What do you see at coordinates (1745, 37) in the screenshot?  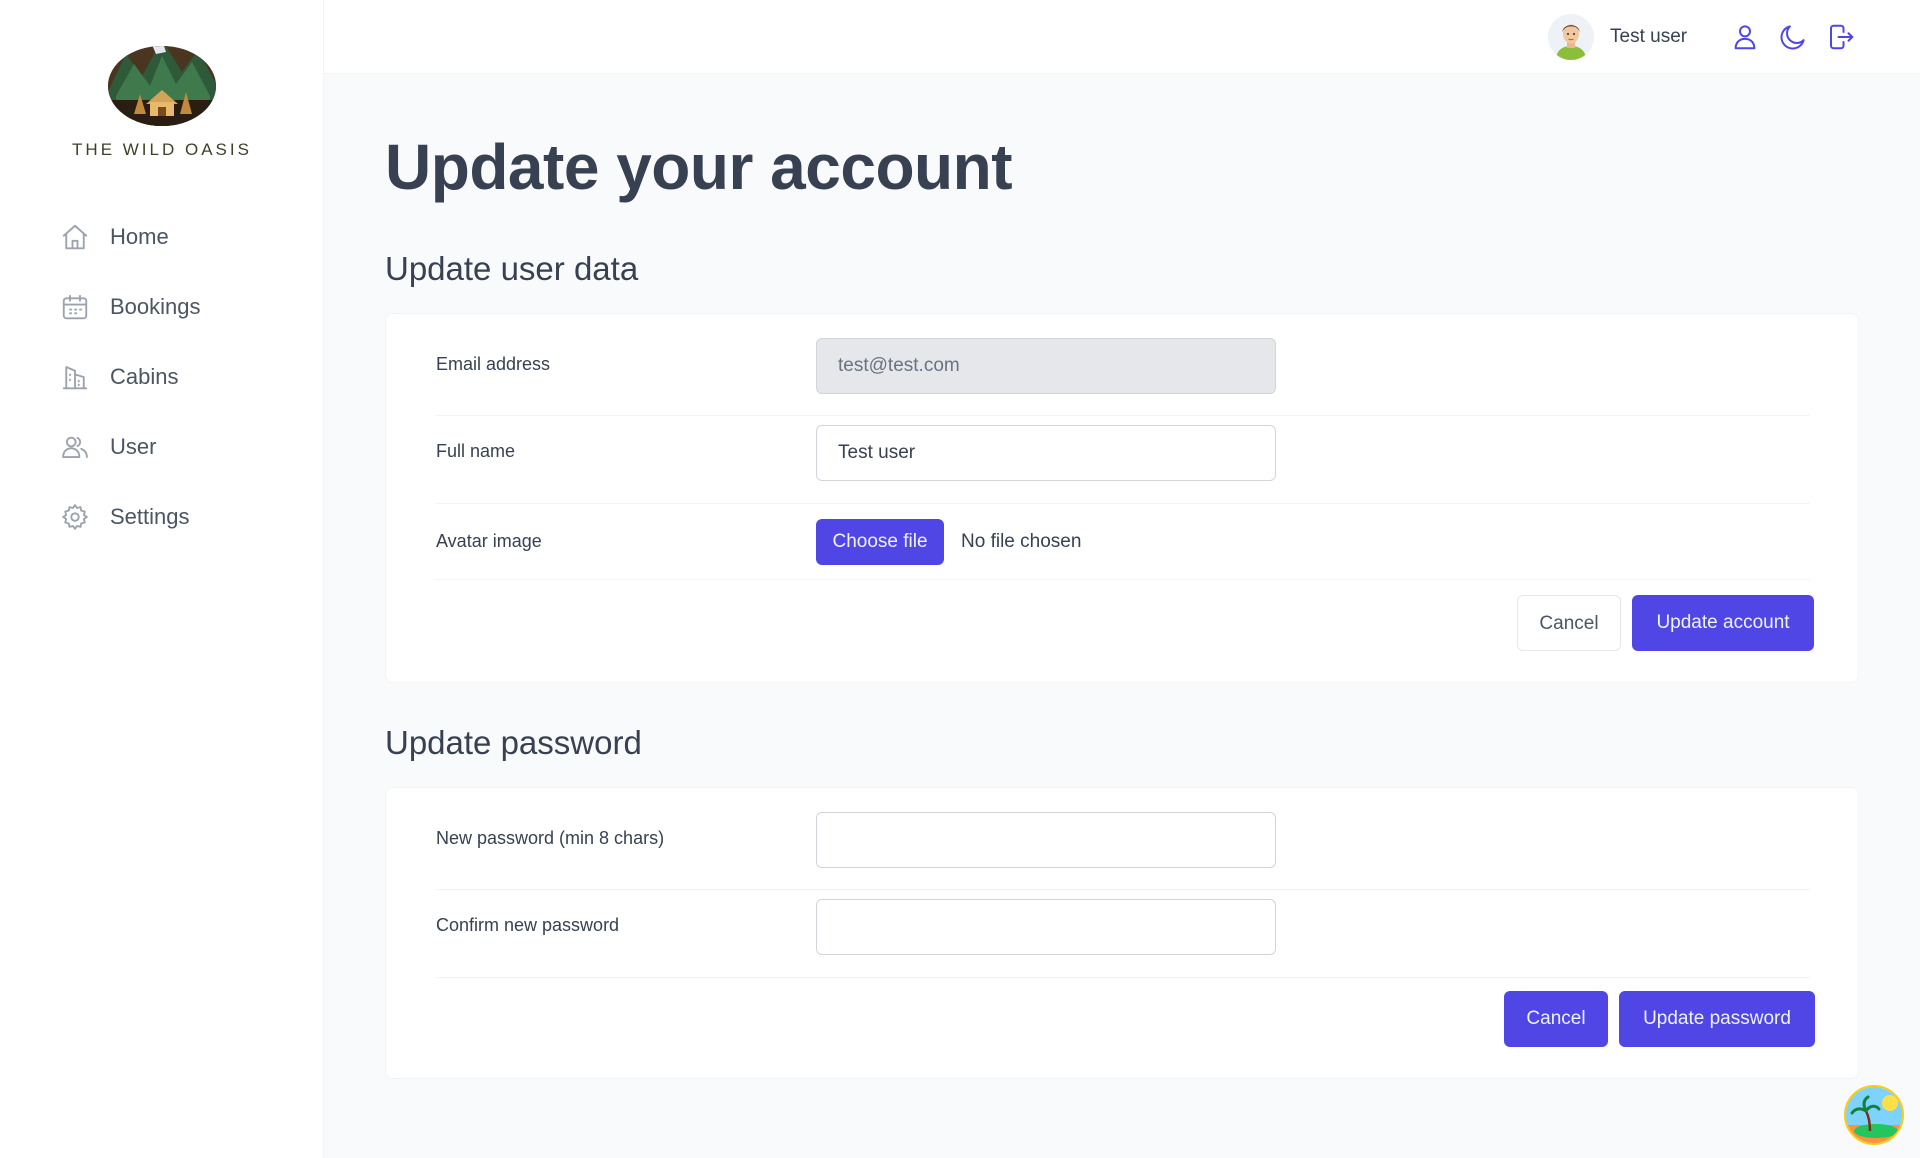 I see `user-icon` at bounding box center [1745, 37].